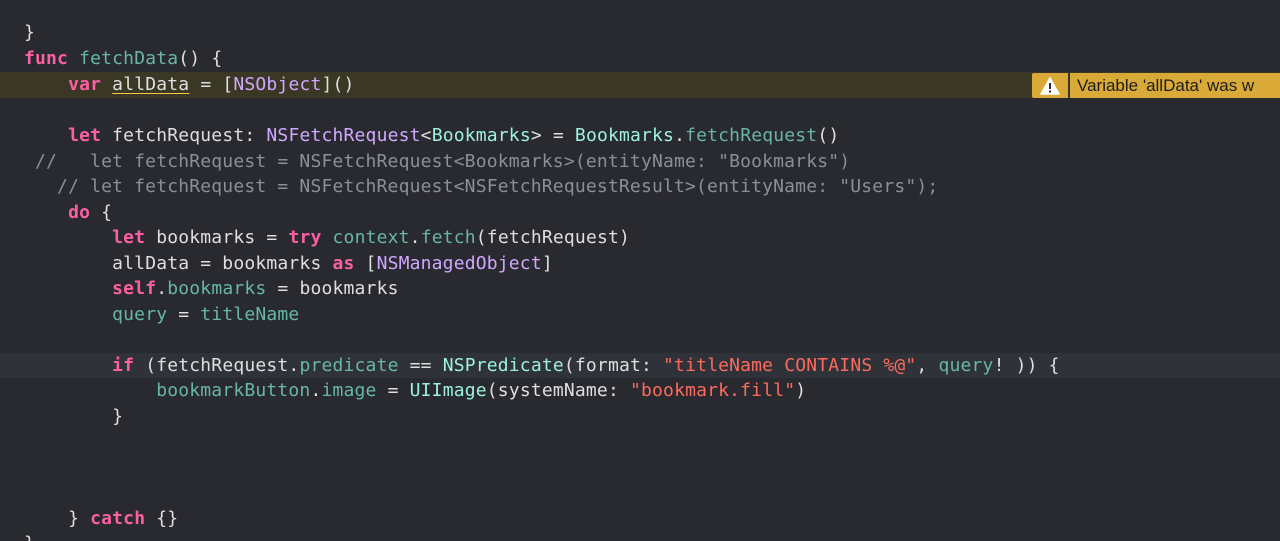  I want to click on keyword-do: do, so click(79, 212).